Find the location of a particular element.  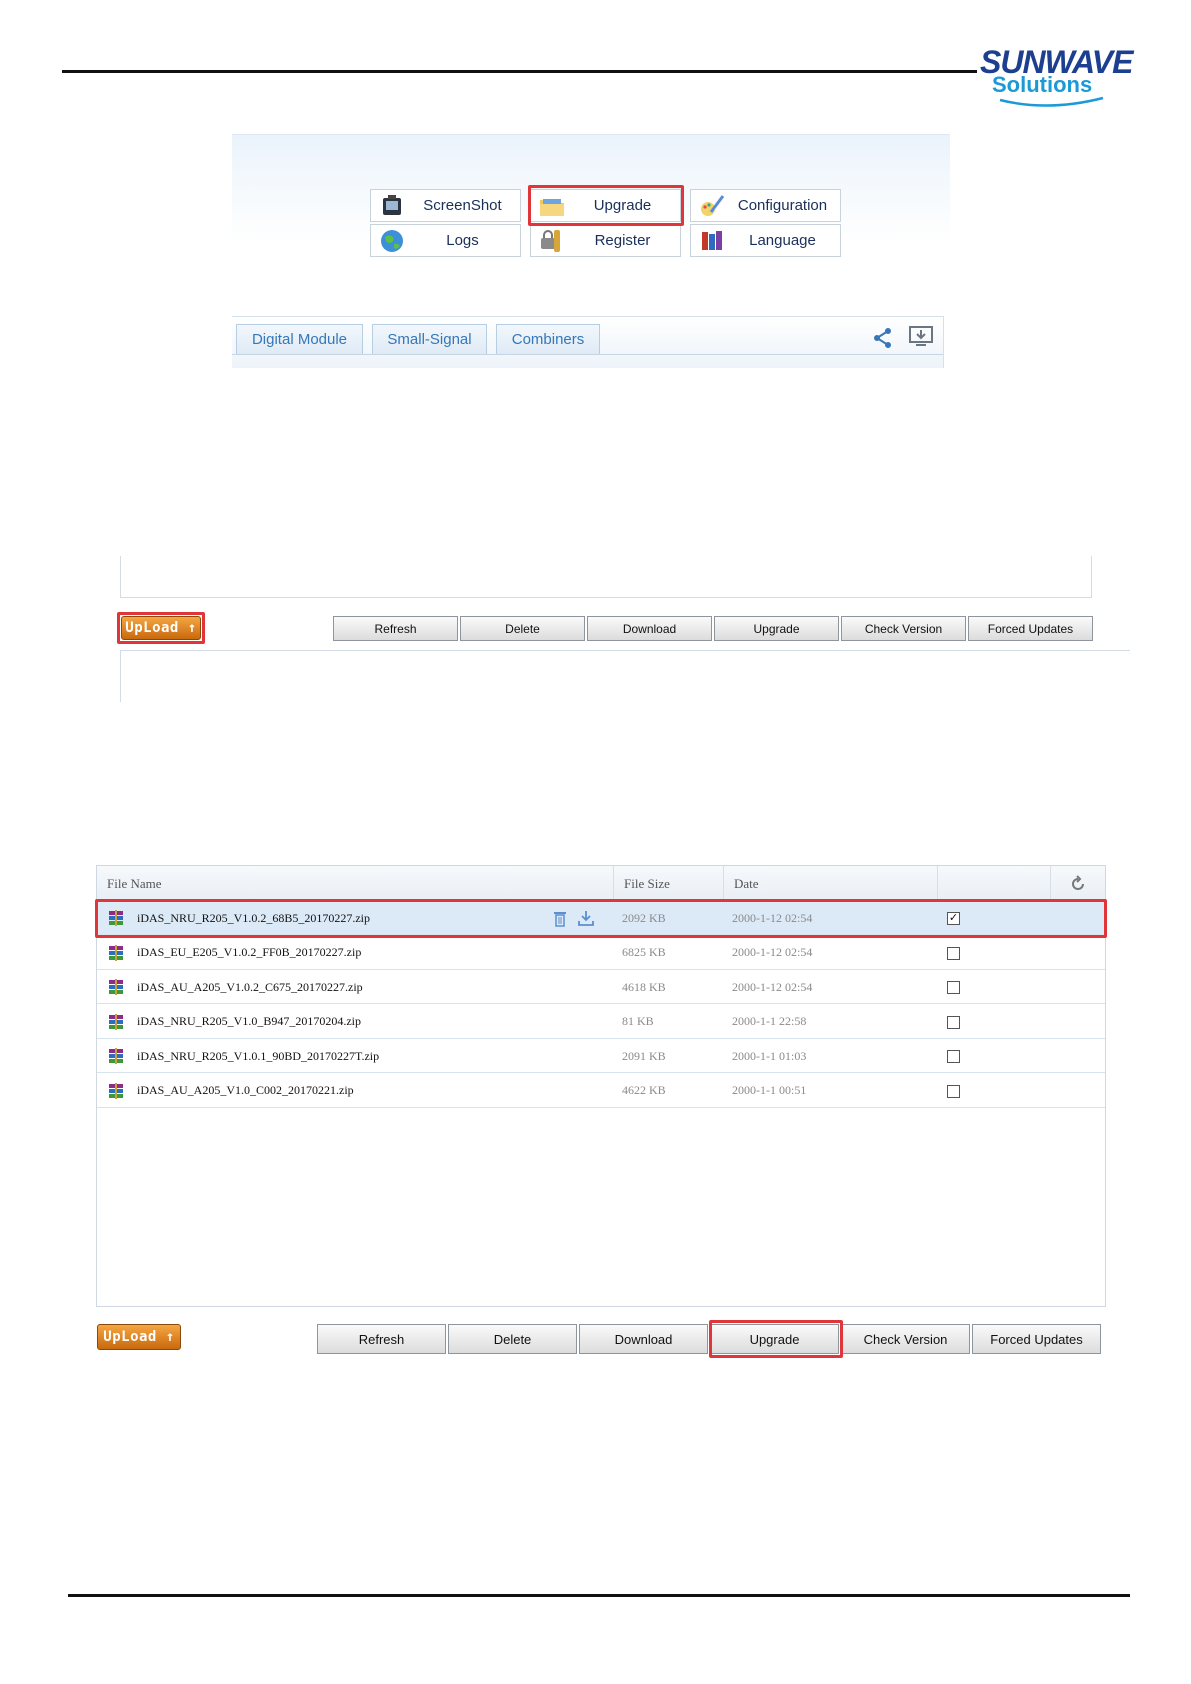

refresh-button: Refresh is located at coordinates (395, 628).